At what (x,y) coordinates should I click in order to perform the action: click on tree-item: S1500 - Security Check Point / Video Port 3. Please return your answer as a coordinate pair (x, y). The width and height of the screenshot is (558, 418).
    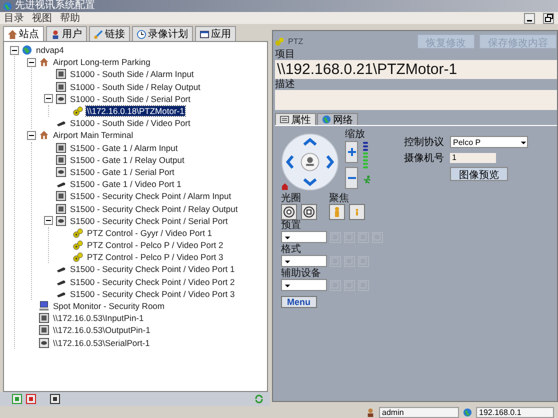
    Looking at the image, I should click on (152, 293).